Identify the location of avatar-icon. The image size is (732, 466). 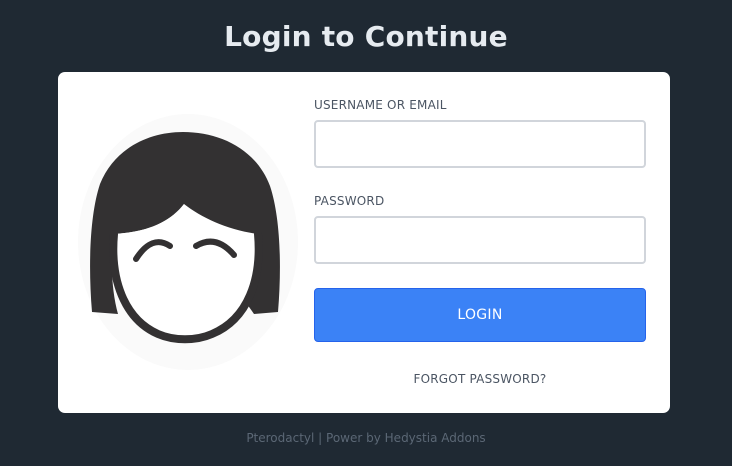
(185, 238).